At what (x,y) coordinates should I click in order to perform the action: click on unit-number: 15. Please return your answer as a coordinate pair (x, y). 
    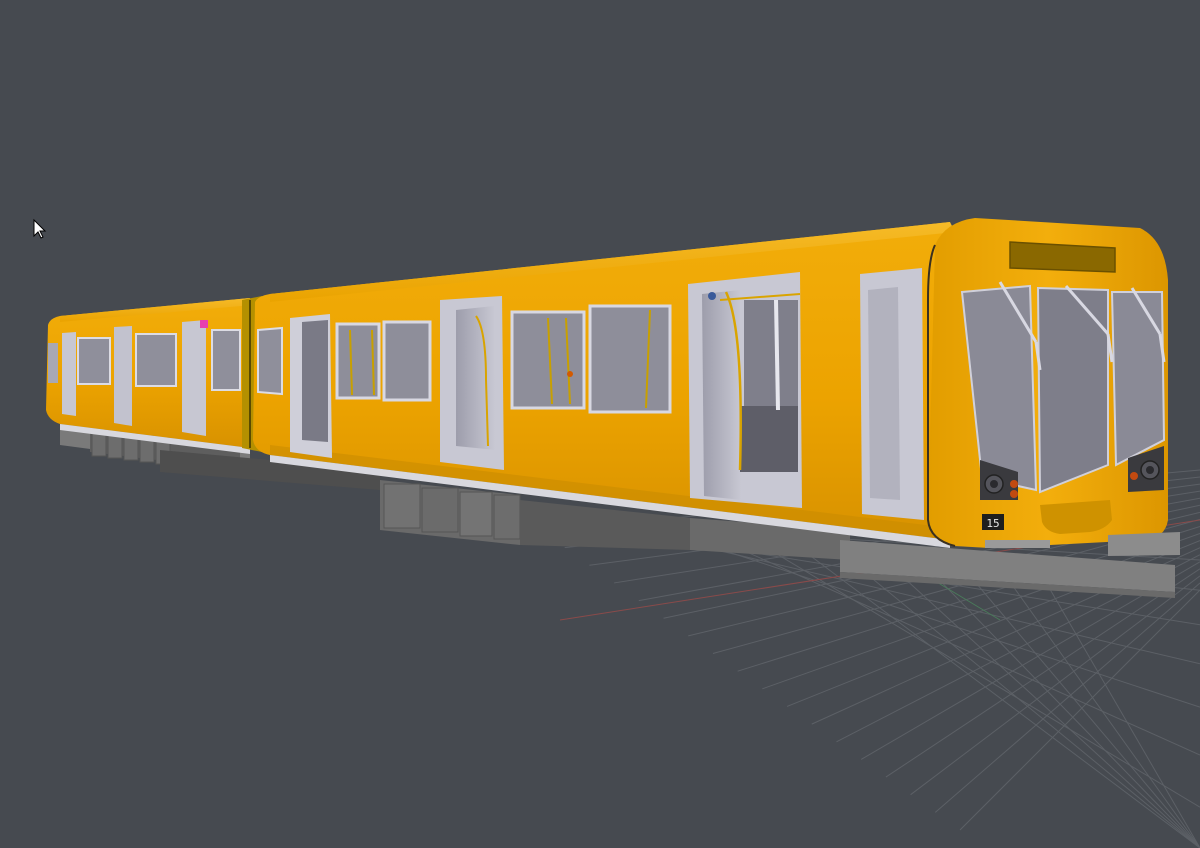
    Looking at the image, I should click on (992, 523).